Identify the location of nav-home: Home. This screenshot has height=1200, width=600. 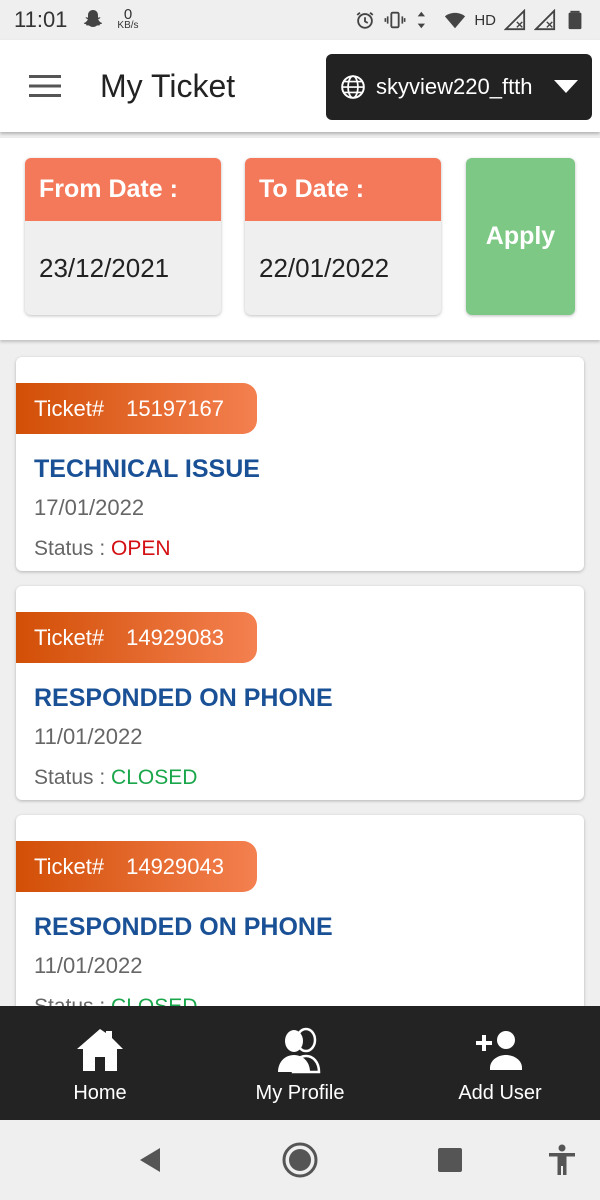
(100, 1063).